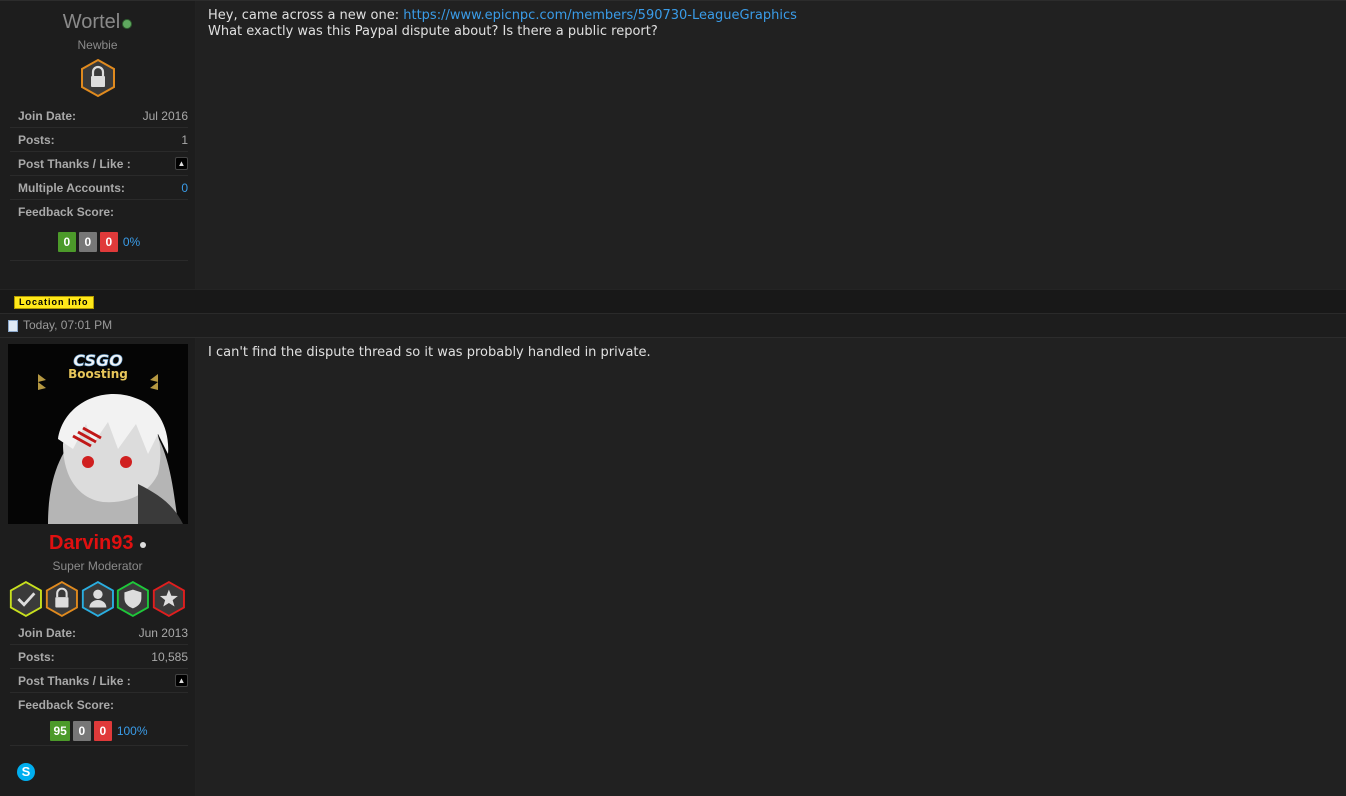 This screenshot has width=1346, height=796. What do you see at coordinates (25, 599) in the screenshot?
I see `check-badge-icon` at bounding box center [25, 599].